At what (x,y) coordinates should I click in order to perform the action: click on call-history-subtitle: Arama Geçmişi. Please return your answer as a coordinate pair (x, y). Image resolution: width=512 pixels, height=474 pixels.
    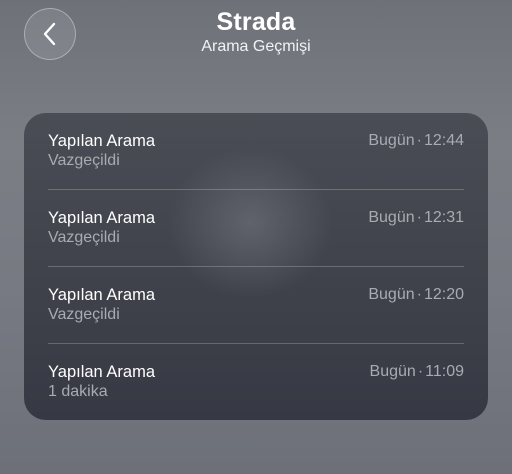
    Looking at the image, I should click on (256, 46).